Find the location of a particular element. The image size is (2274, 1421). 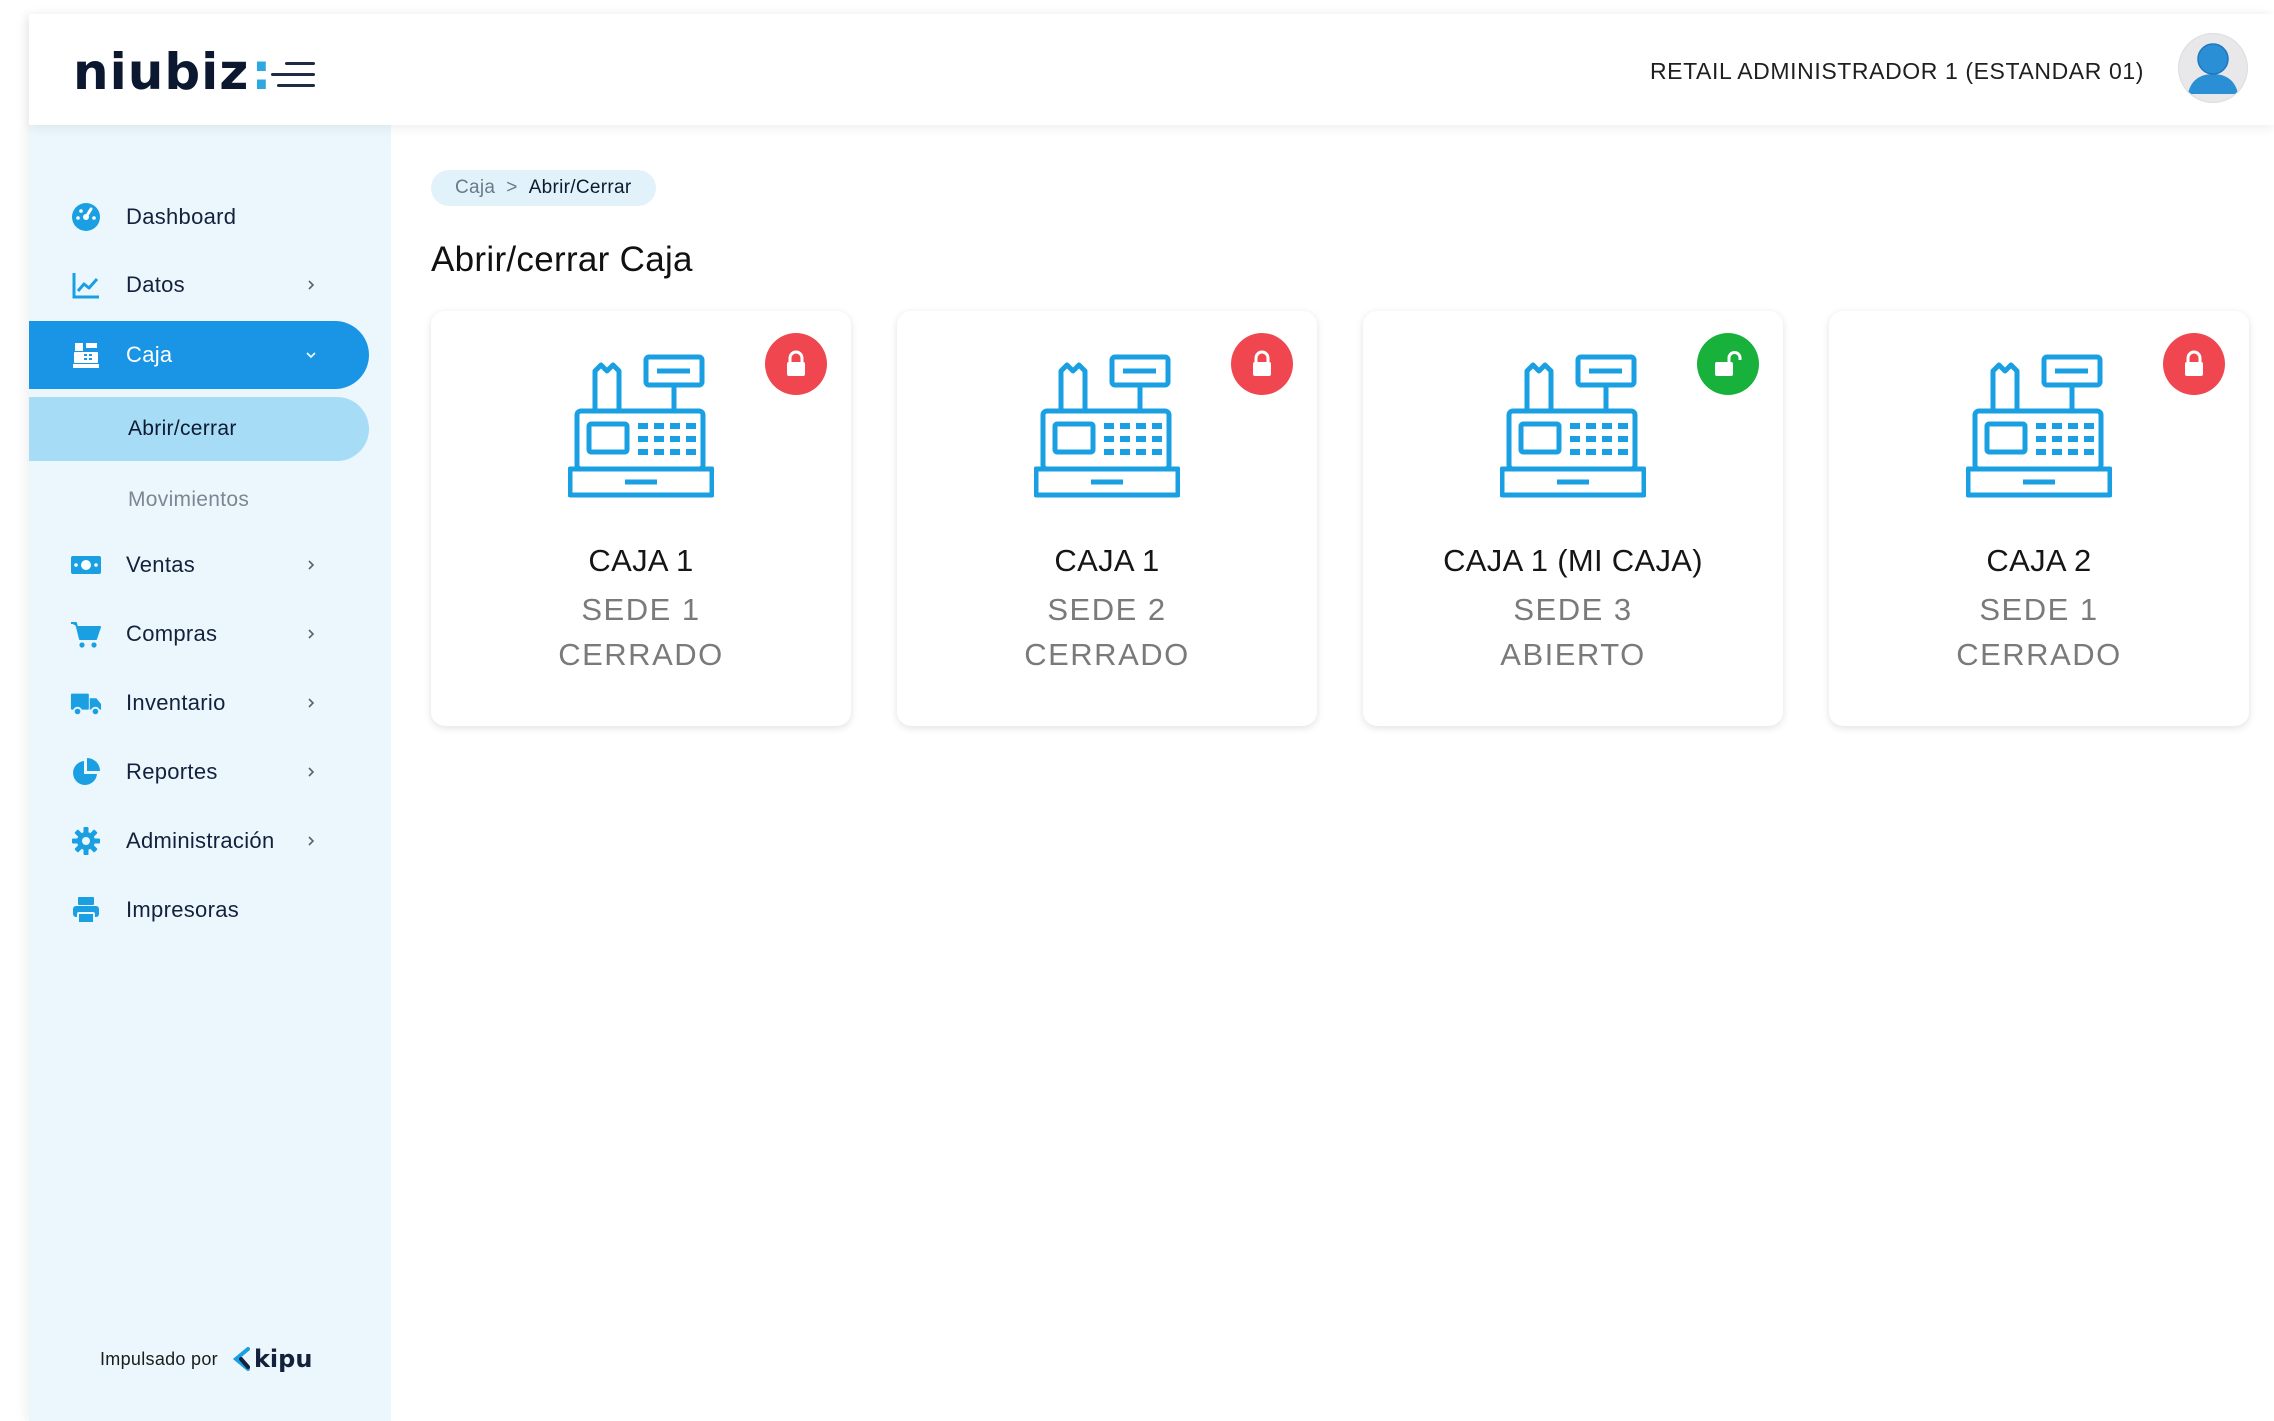

gear-icon is located at coordinates (86, 841).